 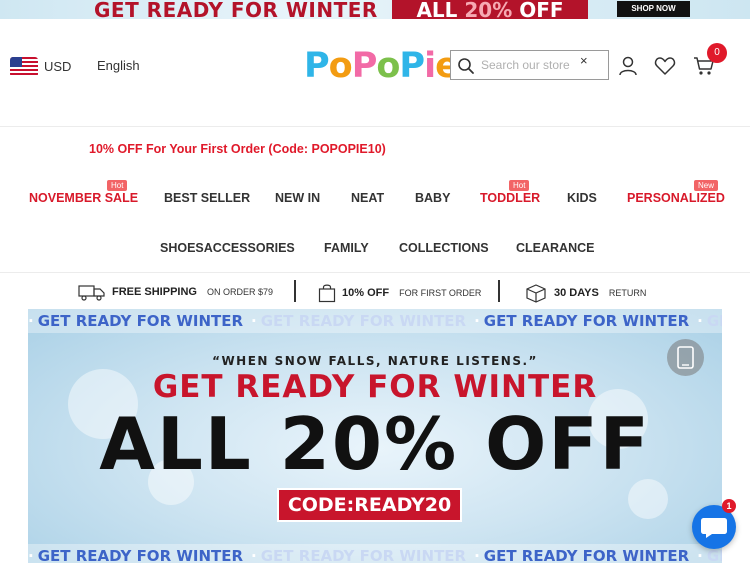 I want to click on site-logo: PoPoPie, so click(x=381, y=66).